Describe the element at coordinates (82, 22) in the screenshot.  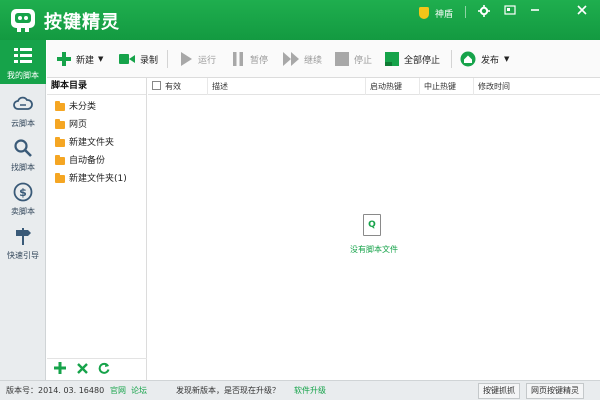
I see `app-title: 按键精灵` at that location.